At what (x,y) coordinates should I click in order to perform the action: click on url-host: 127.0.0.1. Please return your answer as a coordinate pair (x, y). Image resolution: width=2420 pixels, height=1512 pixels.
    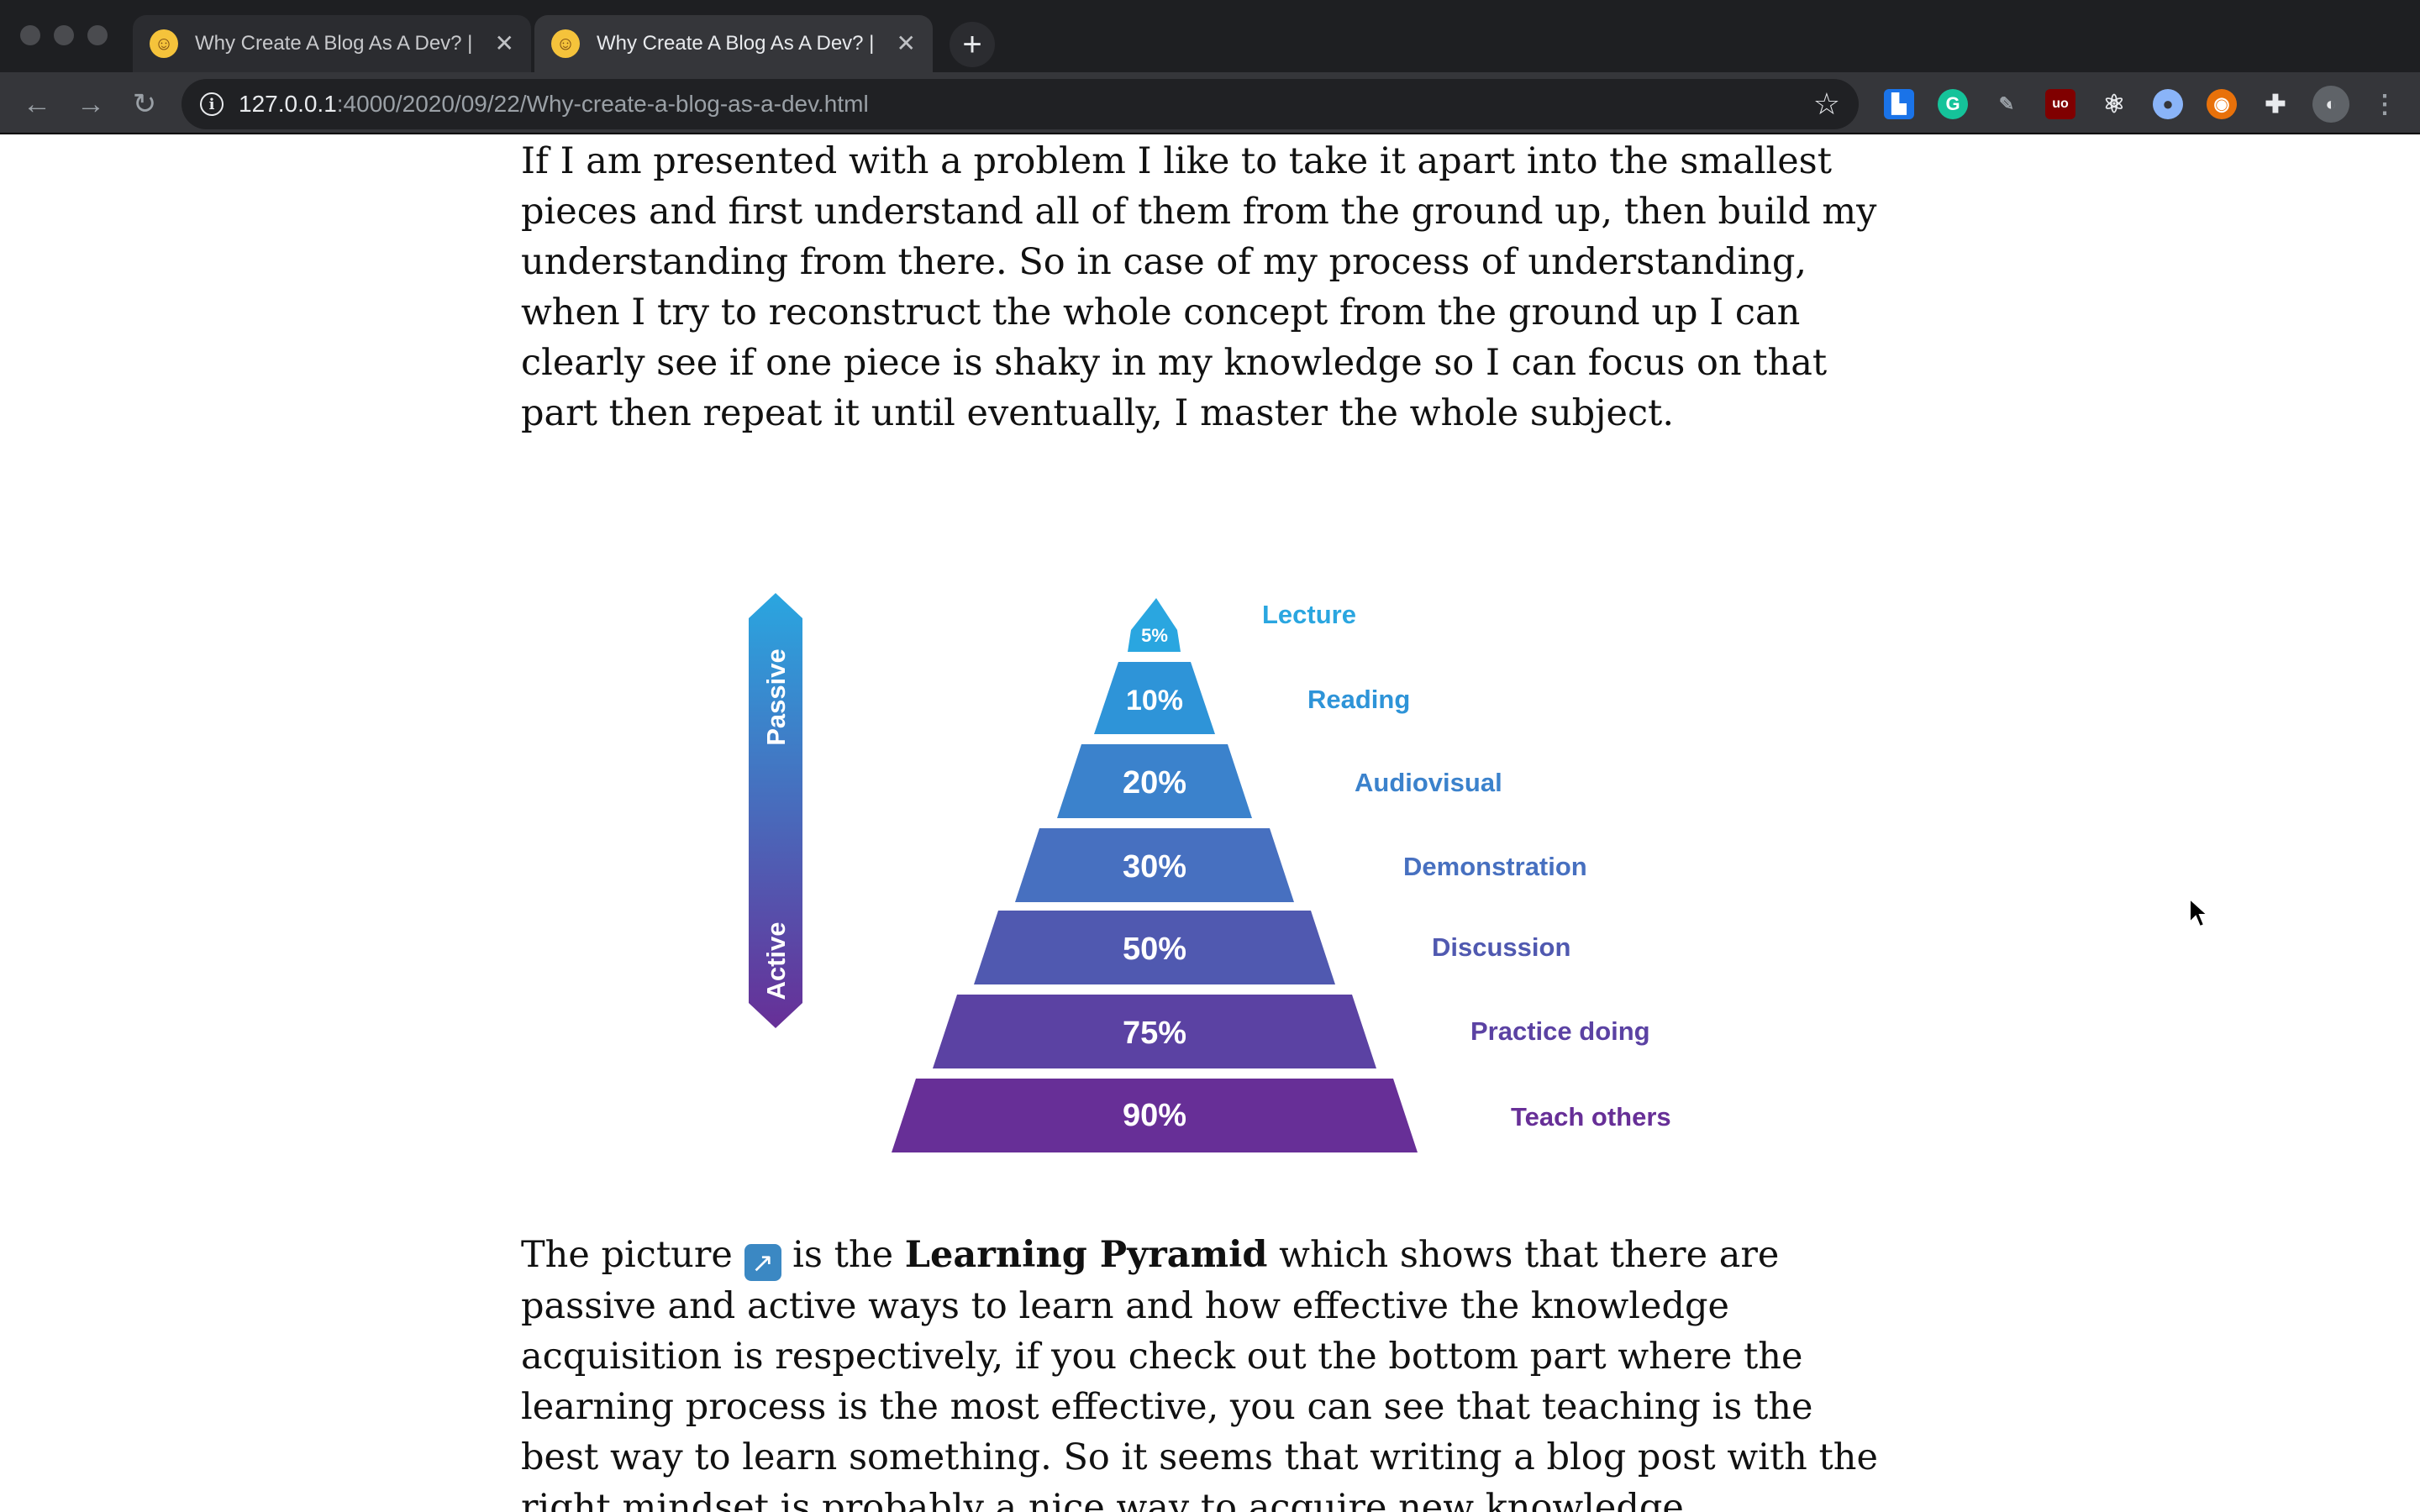
    Looking at the image, I should click on (288, 104).